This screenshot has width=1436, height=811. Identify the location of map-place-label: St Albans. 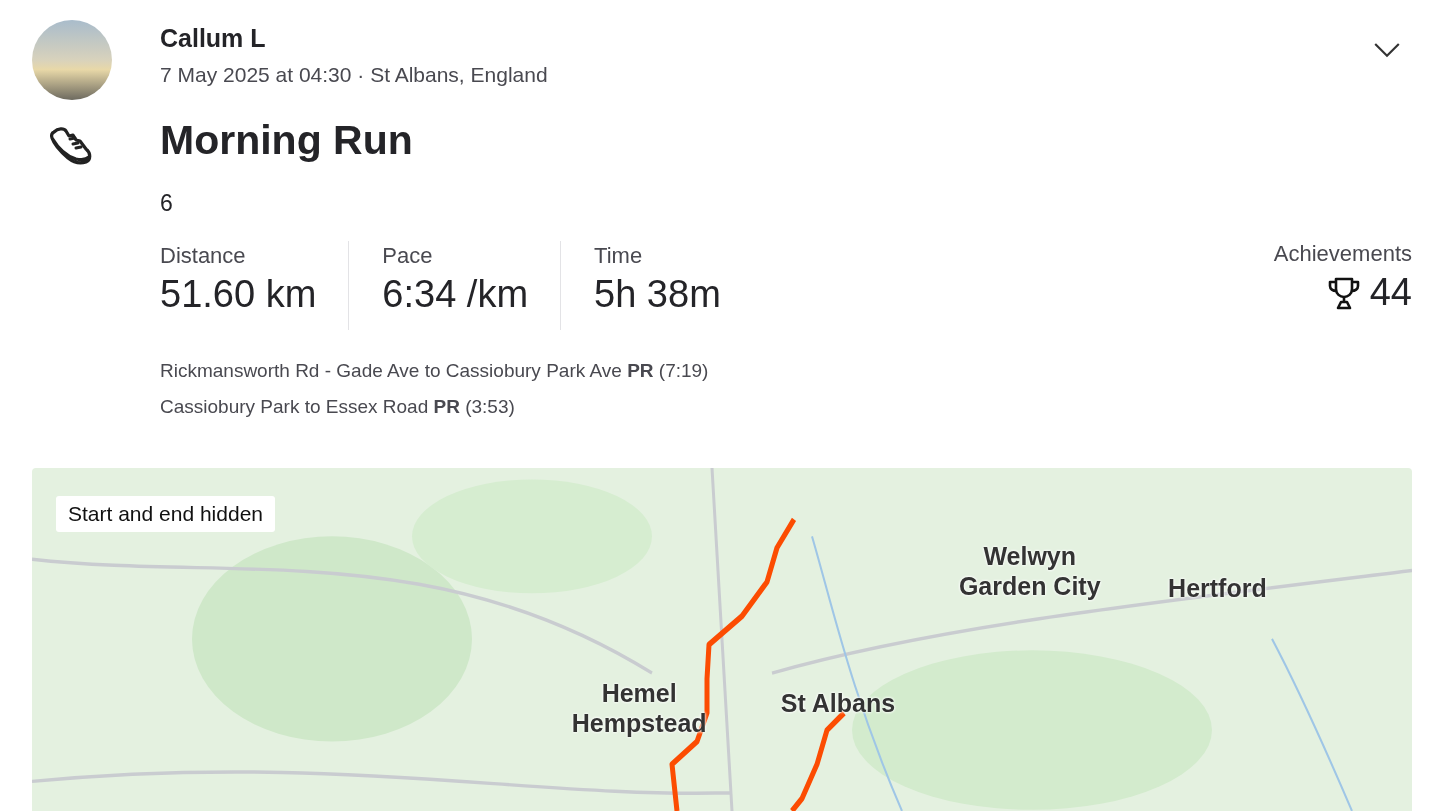
(838, 702).